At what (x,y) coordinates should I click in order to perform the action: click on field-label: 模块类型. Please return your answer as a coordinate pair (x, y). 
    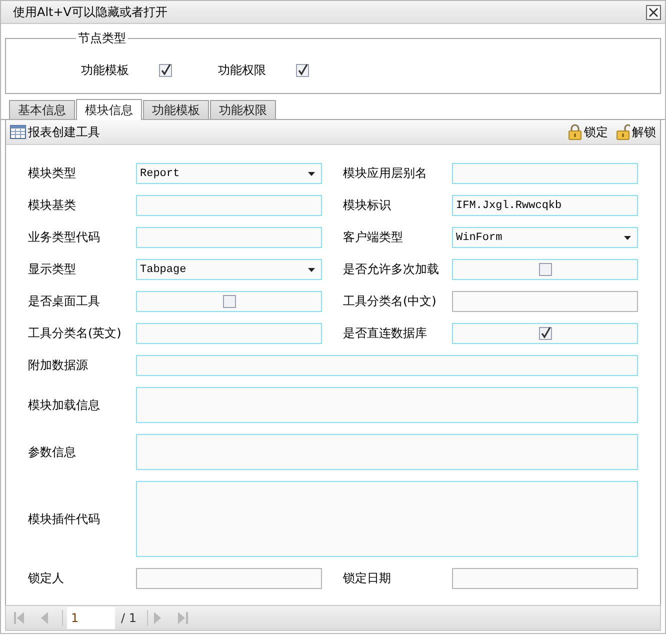
    Looking at the image, I should click on (52, 173).